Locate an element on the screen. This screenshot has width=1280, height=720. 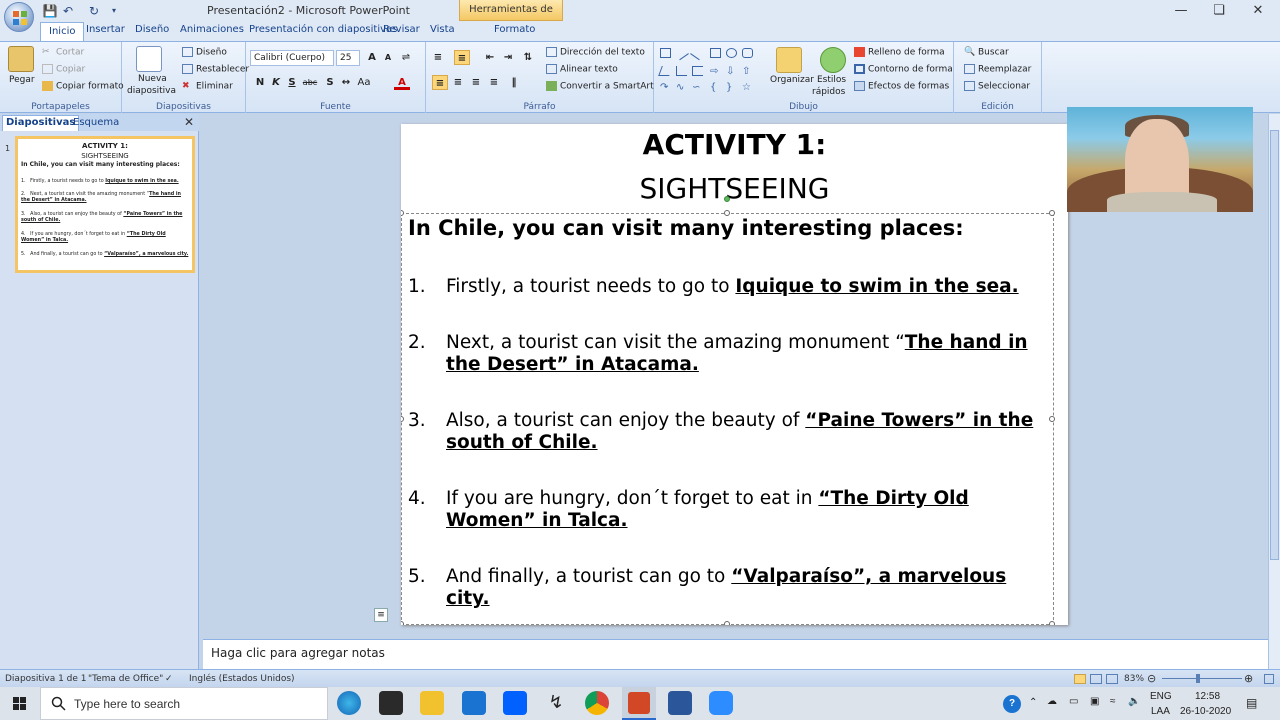
redo-icon: ↻ is located at coordinates (94, 11).